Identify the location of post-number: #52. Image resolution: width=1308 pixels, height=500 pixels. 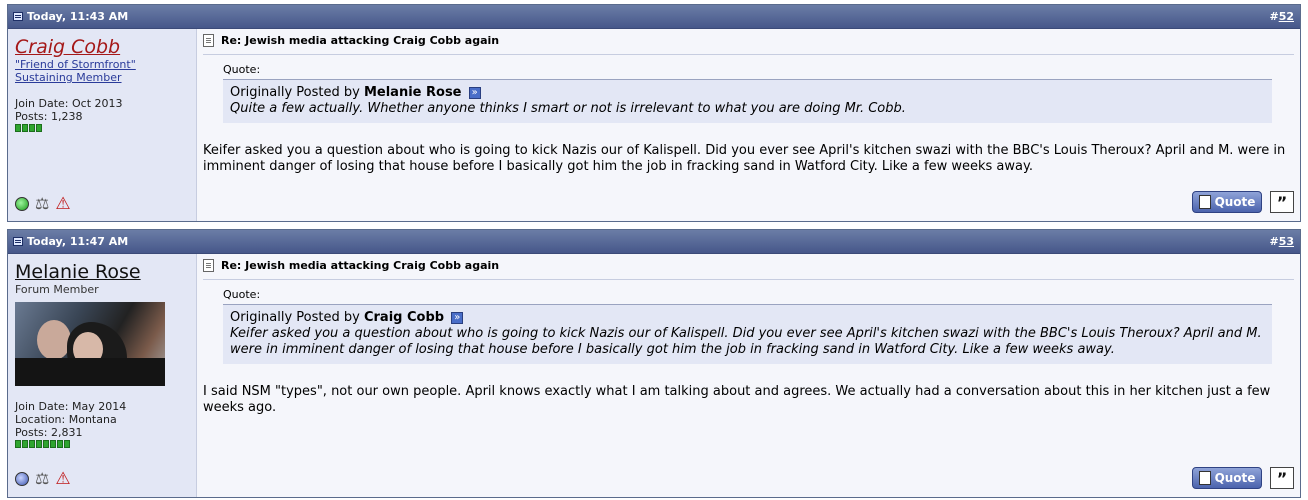
(1281, 16).